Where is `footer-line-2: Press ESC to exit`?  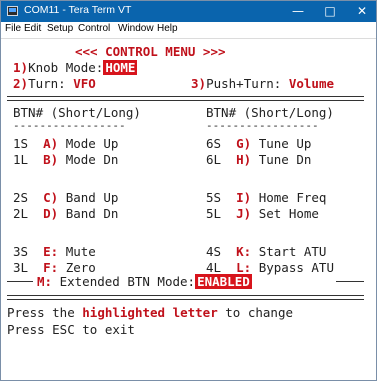
footer-line-2: Press ESC to exit is located at coordinates (71, 329).